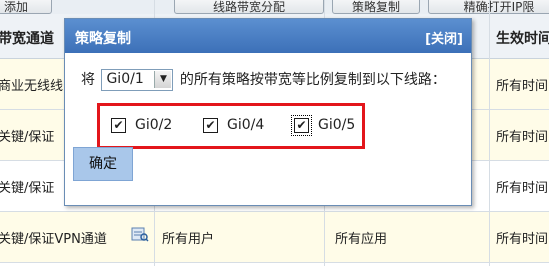  Describe the element at coordinates (444, 37) in the screenshot. I see `close-button: [关闭]` at that location.